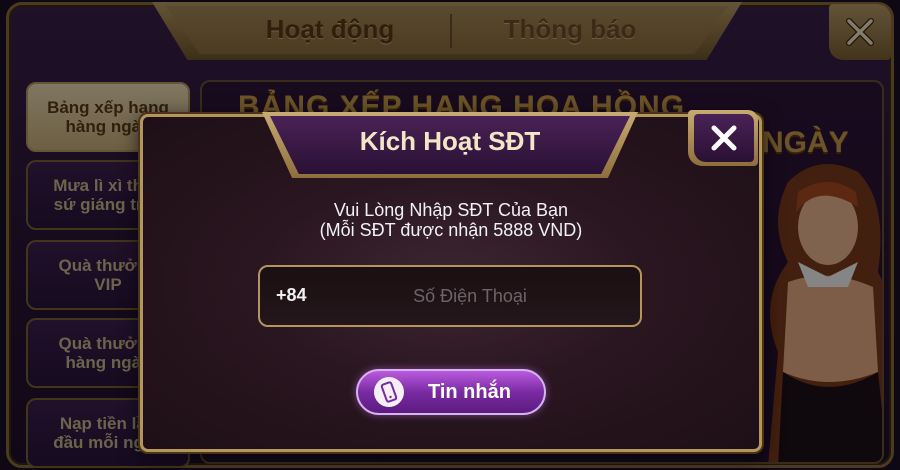 The width and height of the screenshot is (900, 470). What do you see at coordinates (450, 141) in the screenshot?
I see `dialog-title: Kích Hoạt SĐT` at bounding box center [450, 141].